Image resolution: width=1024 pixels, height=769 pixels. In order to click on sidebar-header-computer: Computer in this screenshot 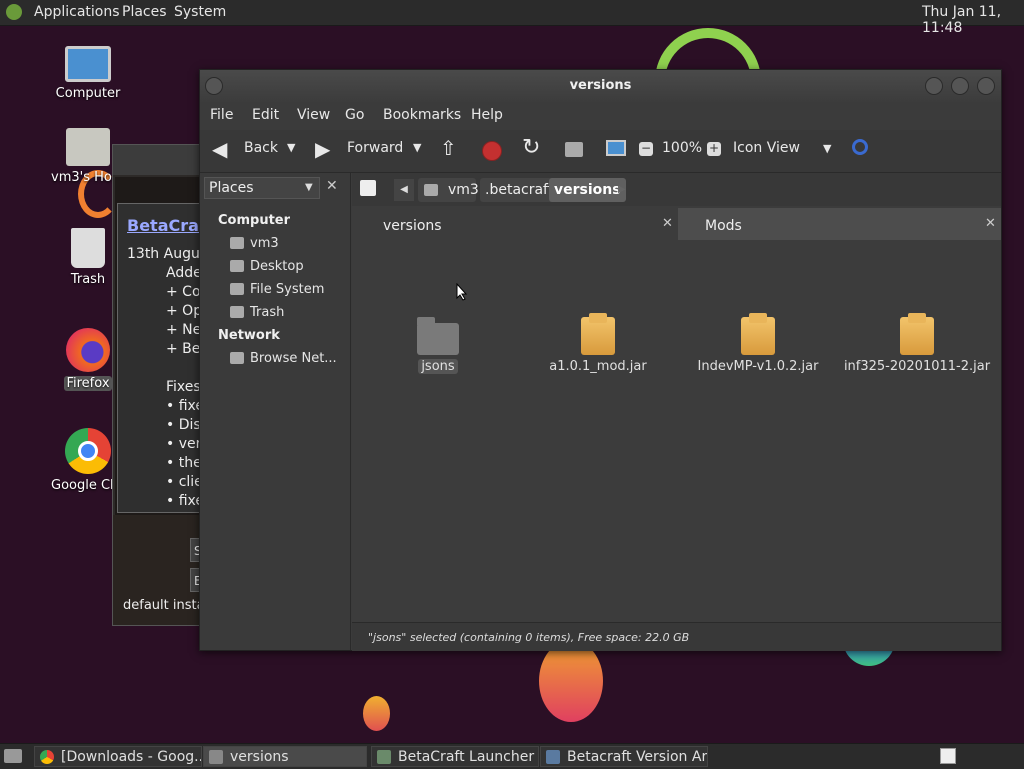, I will do `click(254, 220)`.